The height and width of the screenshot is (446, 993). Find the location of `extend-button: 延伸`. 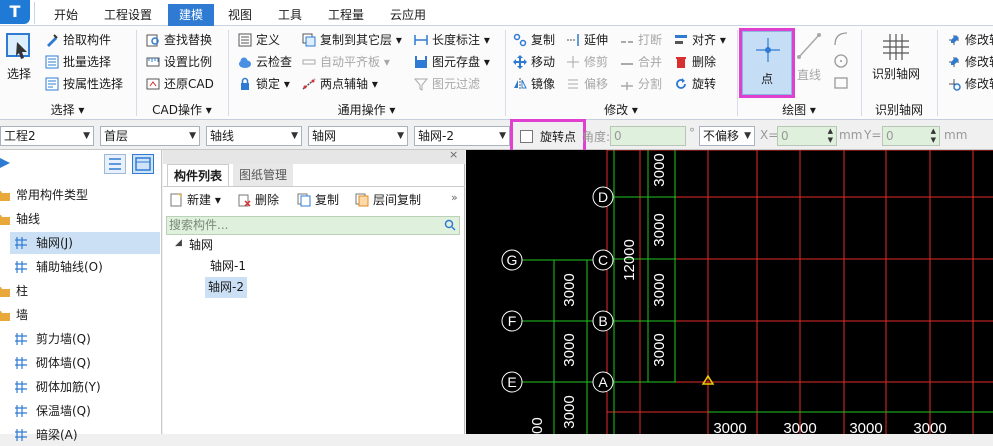

extend-button: 延伸 is located at coordinates (587, 40).